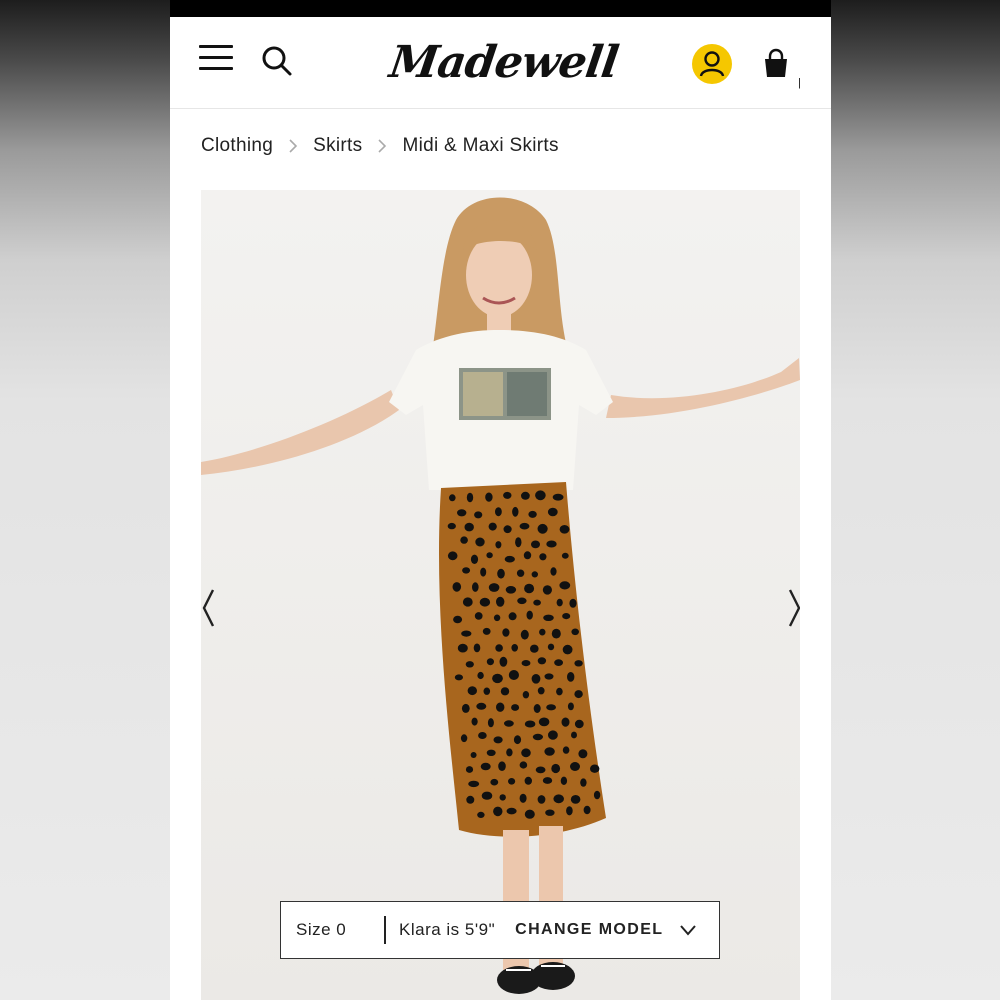 This screenshot has height=1000, width=1000. I want to click on search-icon, so click(277, 61).